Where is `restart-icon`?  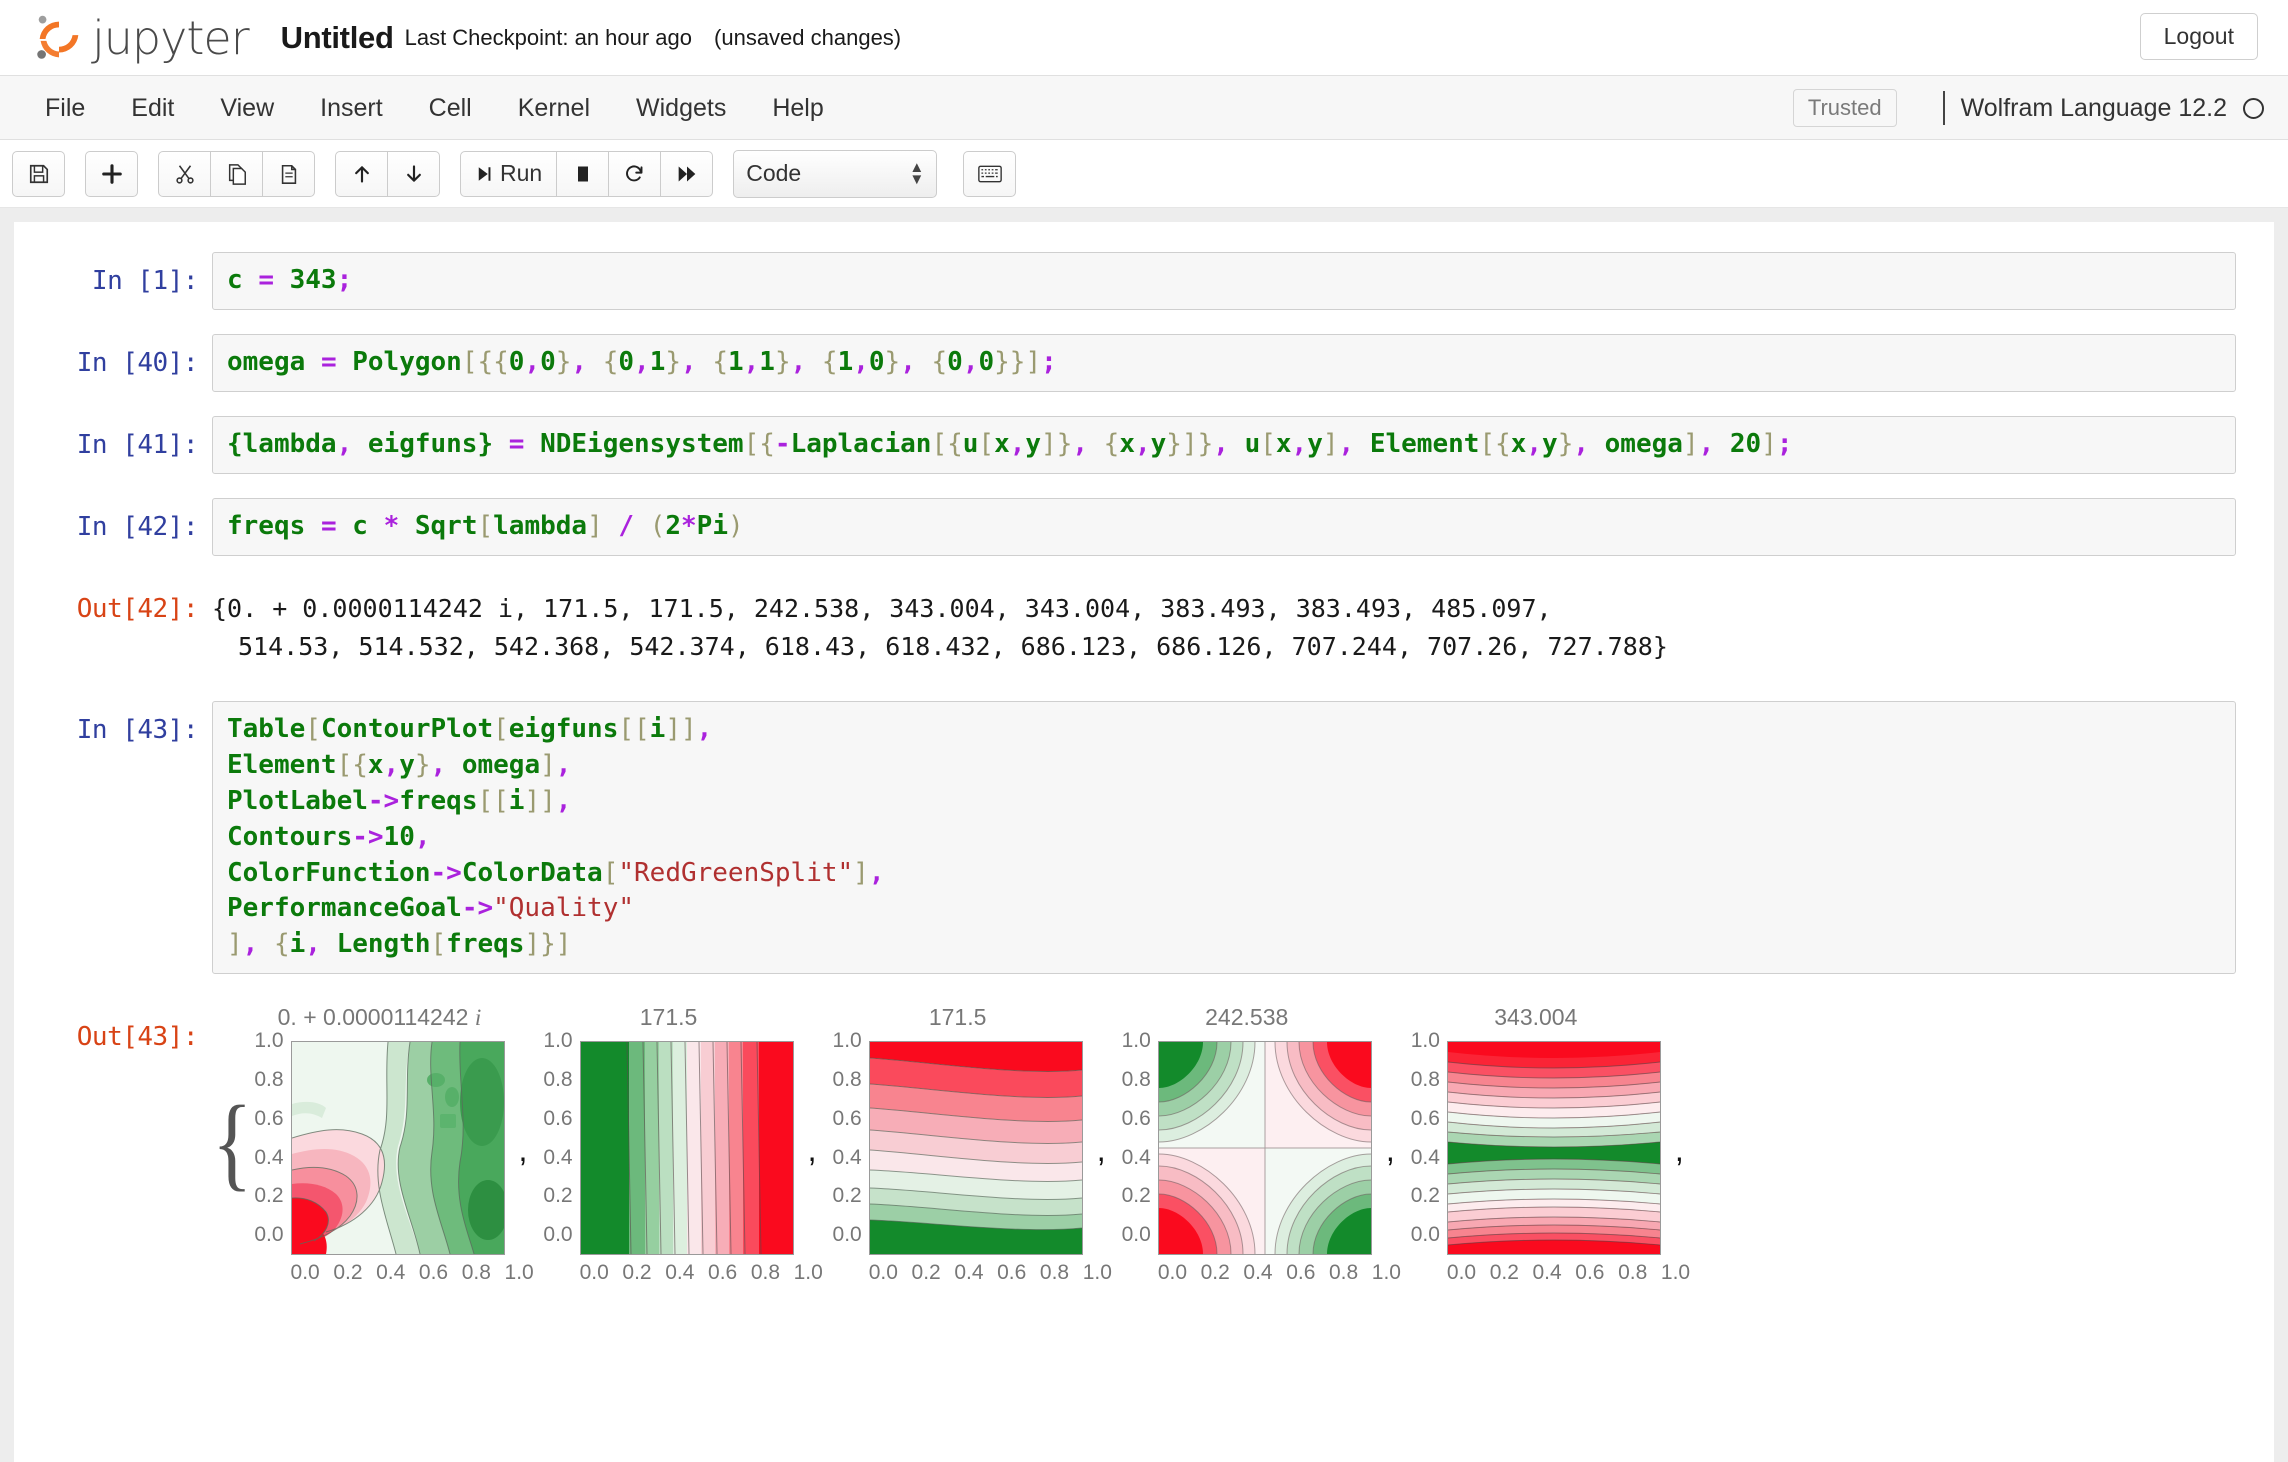
restart-icon is located at coordinates (634, 173).